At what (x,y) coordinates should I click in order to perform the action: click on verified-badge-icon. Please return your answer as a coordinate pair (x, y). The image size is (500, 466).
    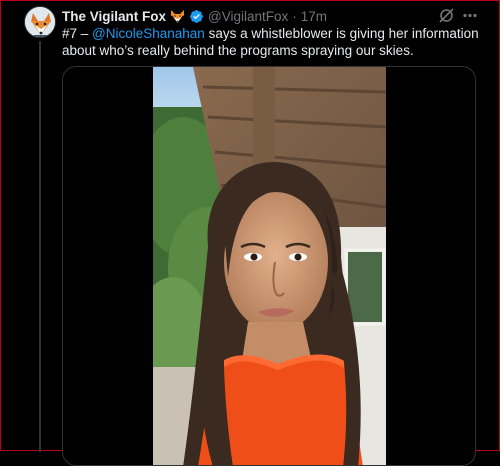
    Looking at the image, I should click on (196, 16).